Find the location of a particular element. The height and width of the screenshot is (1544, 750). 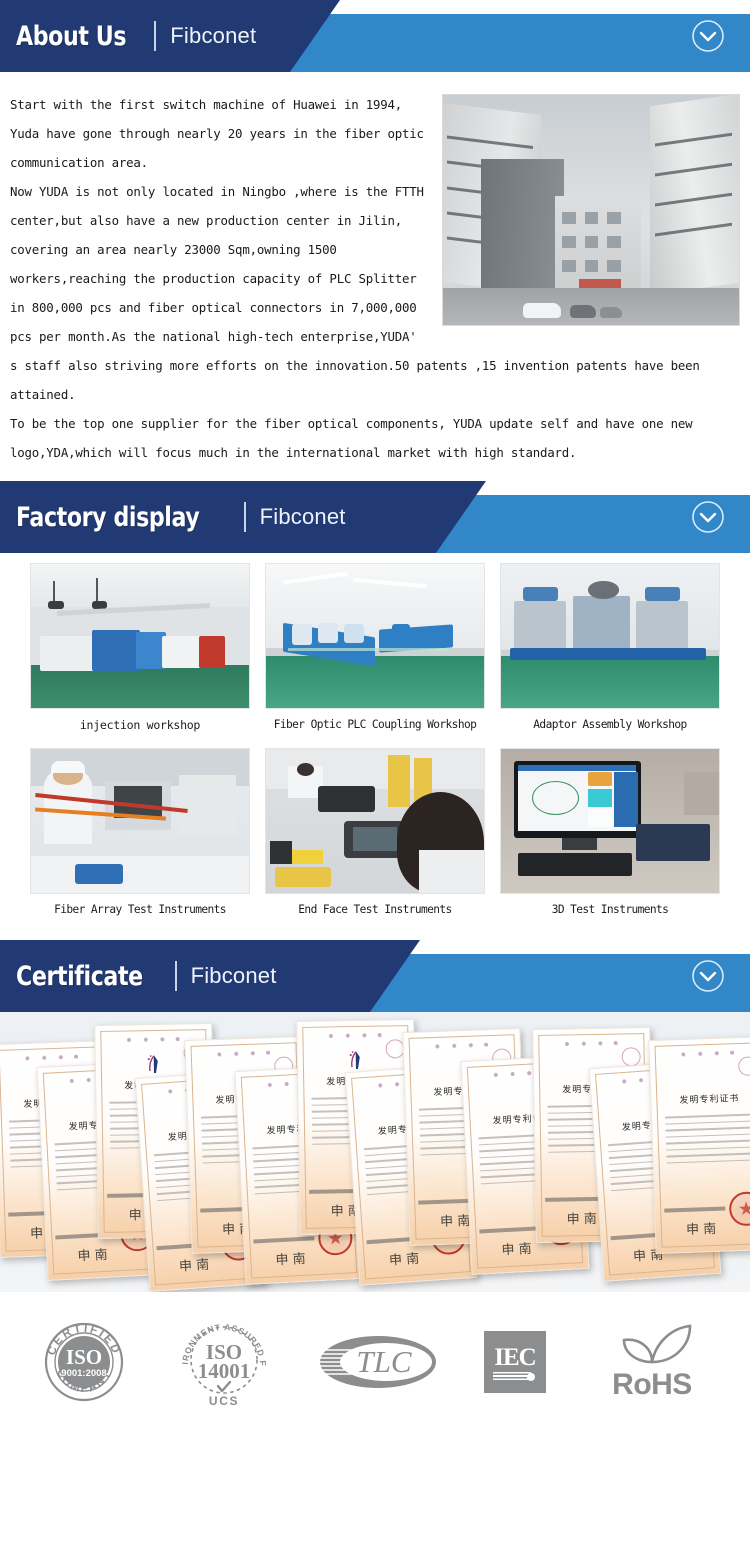

iso-9001-word: ISO is located at coordinates (84, 1357).